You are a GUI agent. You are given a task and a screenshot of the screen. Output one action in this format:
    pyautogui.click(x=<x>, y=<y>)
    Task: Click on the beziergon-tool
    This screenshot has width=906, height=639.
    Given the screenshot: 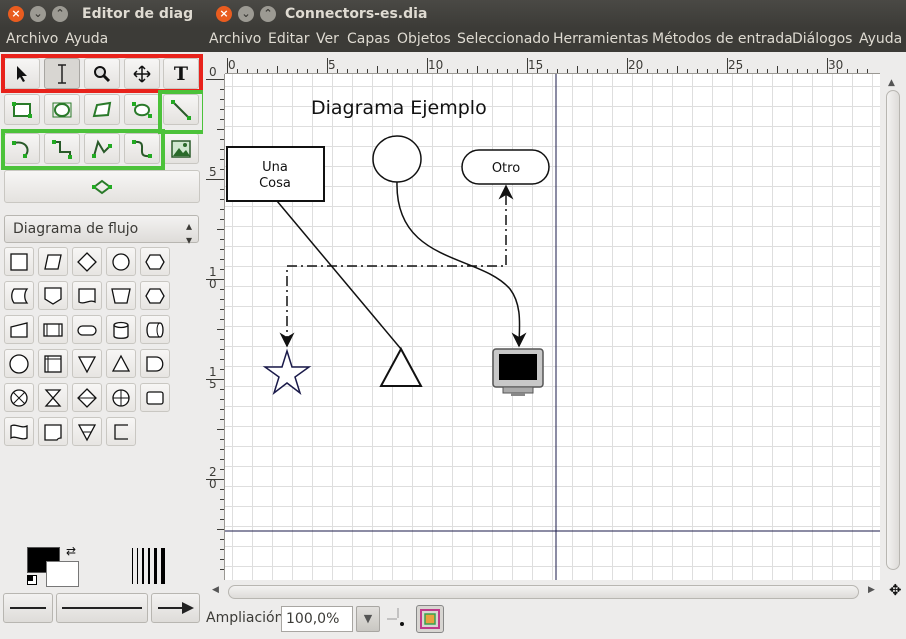 What is the action you would take?
    pyautogui.click(x=142, y=109)
    